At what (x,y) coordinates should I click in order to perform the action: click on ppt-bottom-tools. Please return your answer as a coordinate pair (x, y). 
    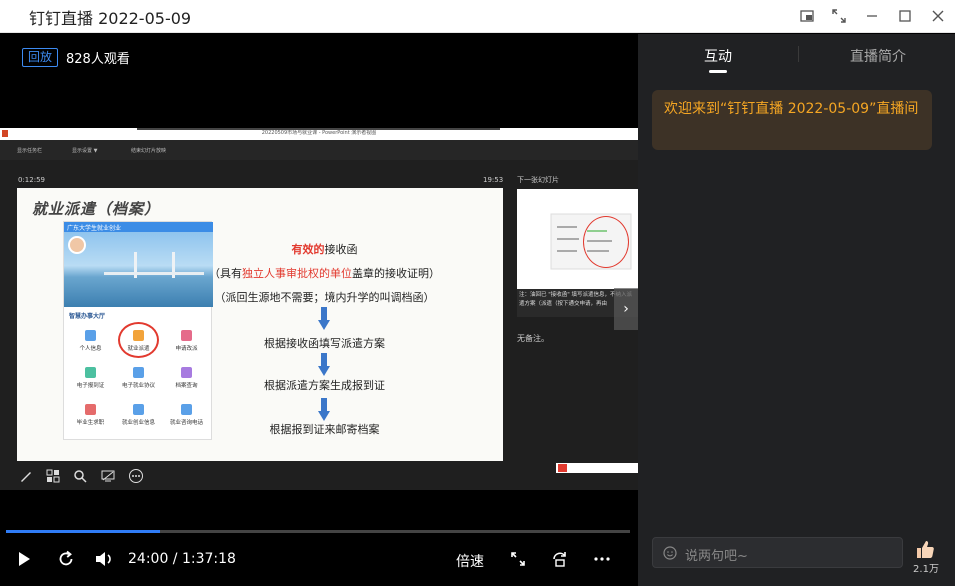
    Looking at the image, I should click on (88, 477).